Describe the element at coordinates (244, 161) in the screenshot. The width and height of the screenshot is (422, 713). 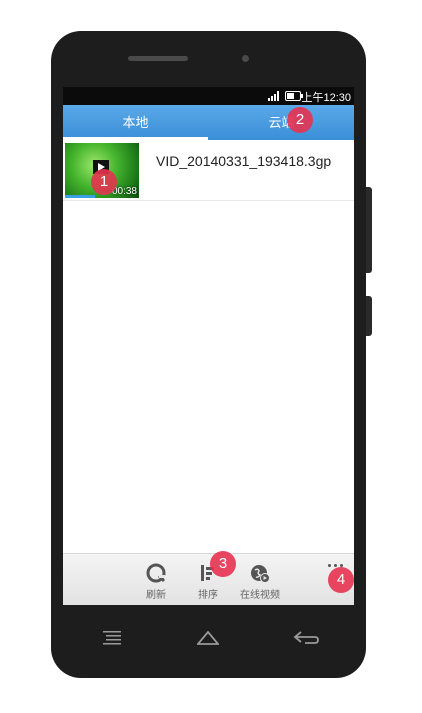
I see `video-filename: VID_20140331_193418.3gp` at that location.